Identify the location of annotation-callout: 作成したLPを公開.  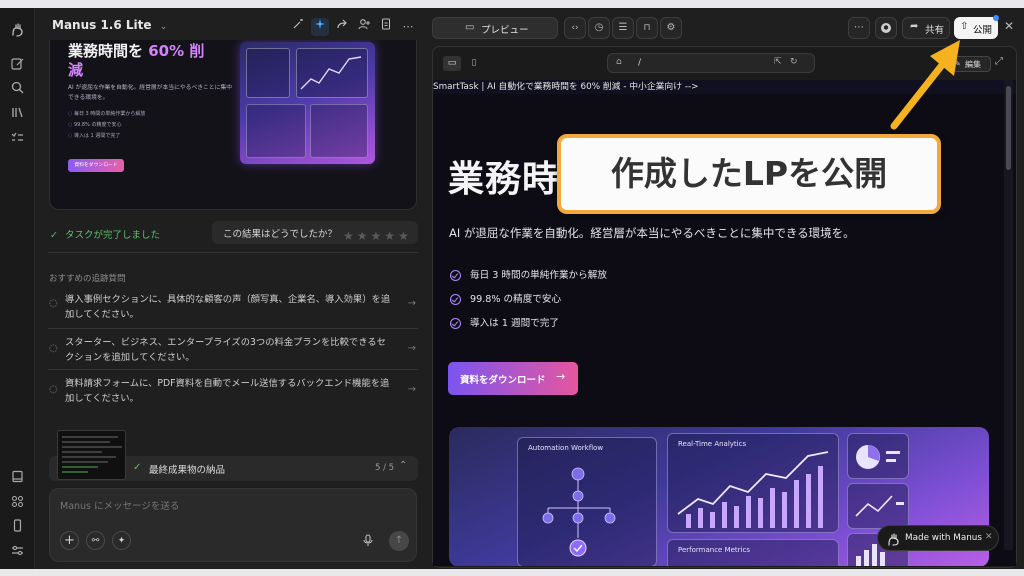
(749, 174).